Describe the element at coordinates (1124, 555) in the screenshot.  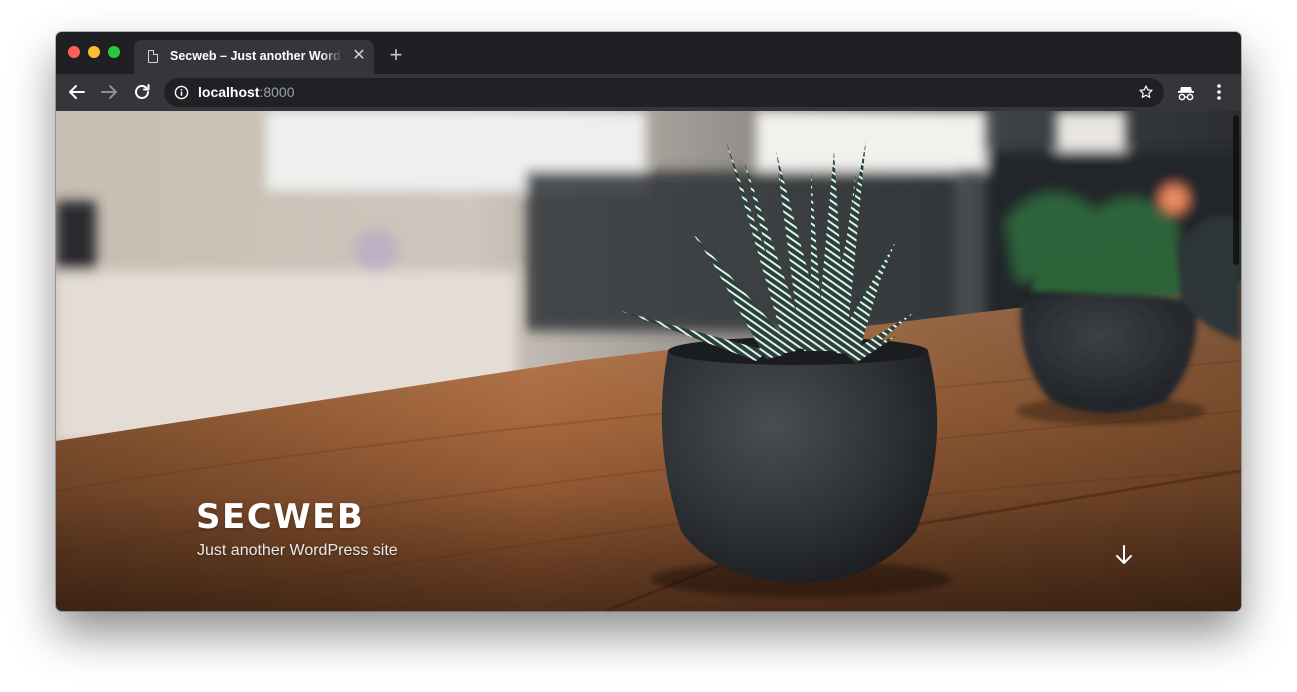
I see `arrow-down-icon` at that location.